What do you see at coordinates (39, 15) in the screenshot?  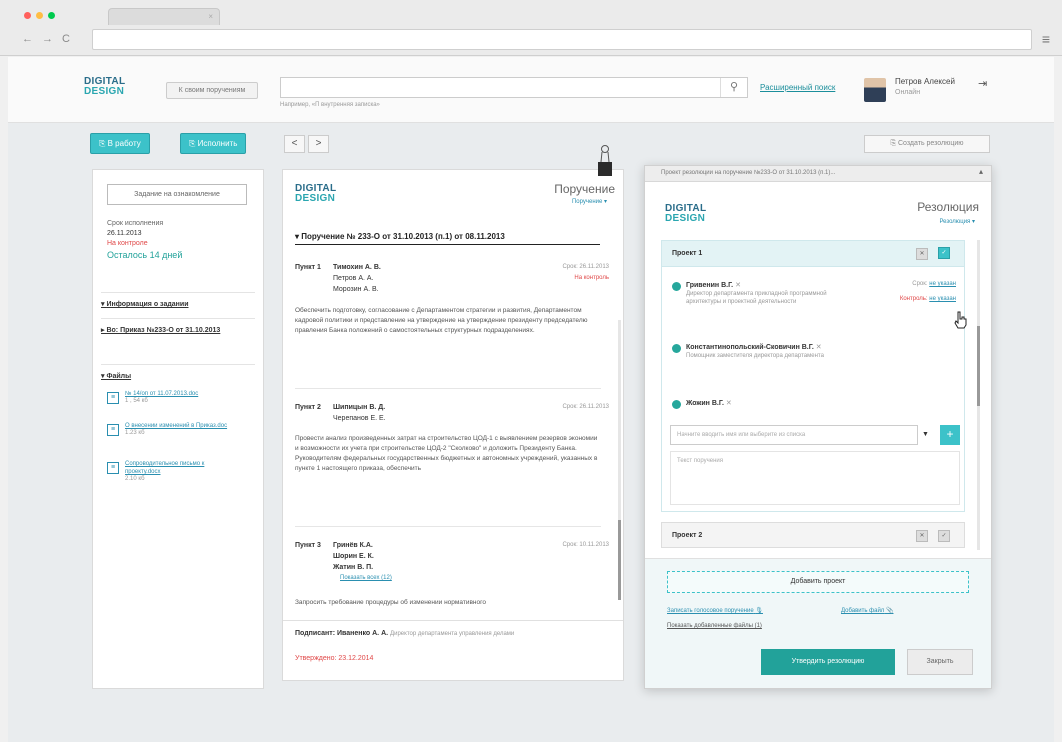 I see `minimize-window-button` at bounding box center [39, 15].